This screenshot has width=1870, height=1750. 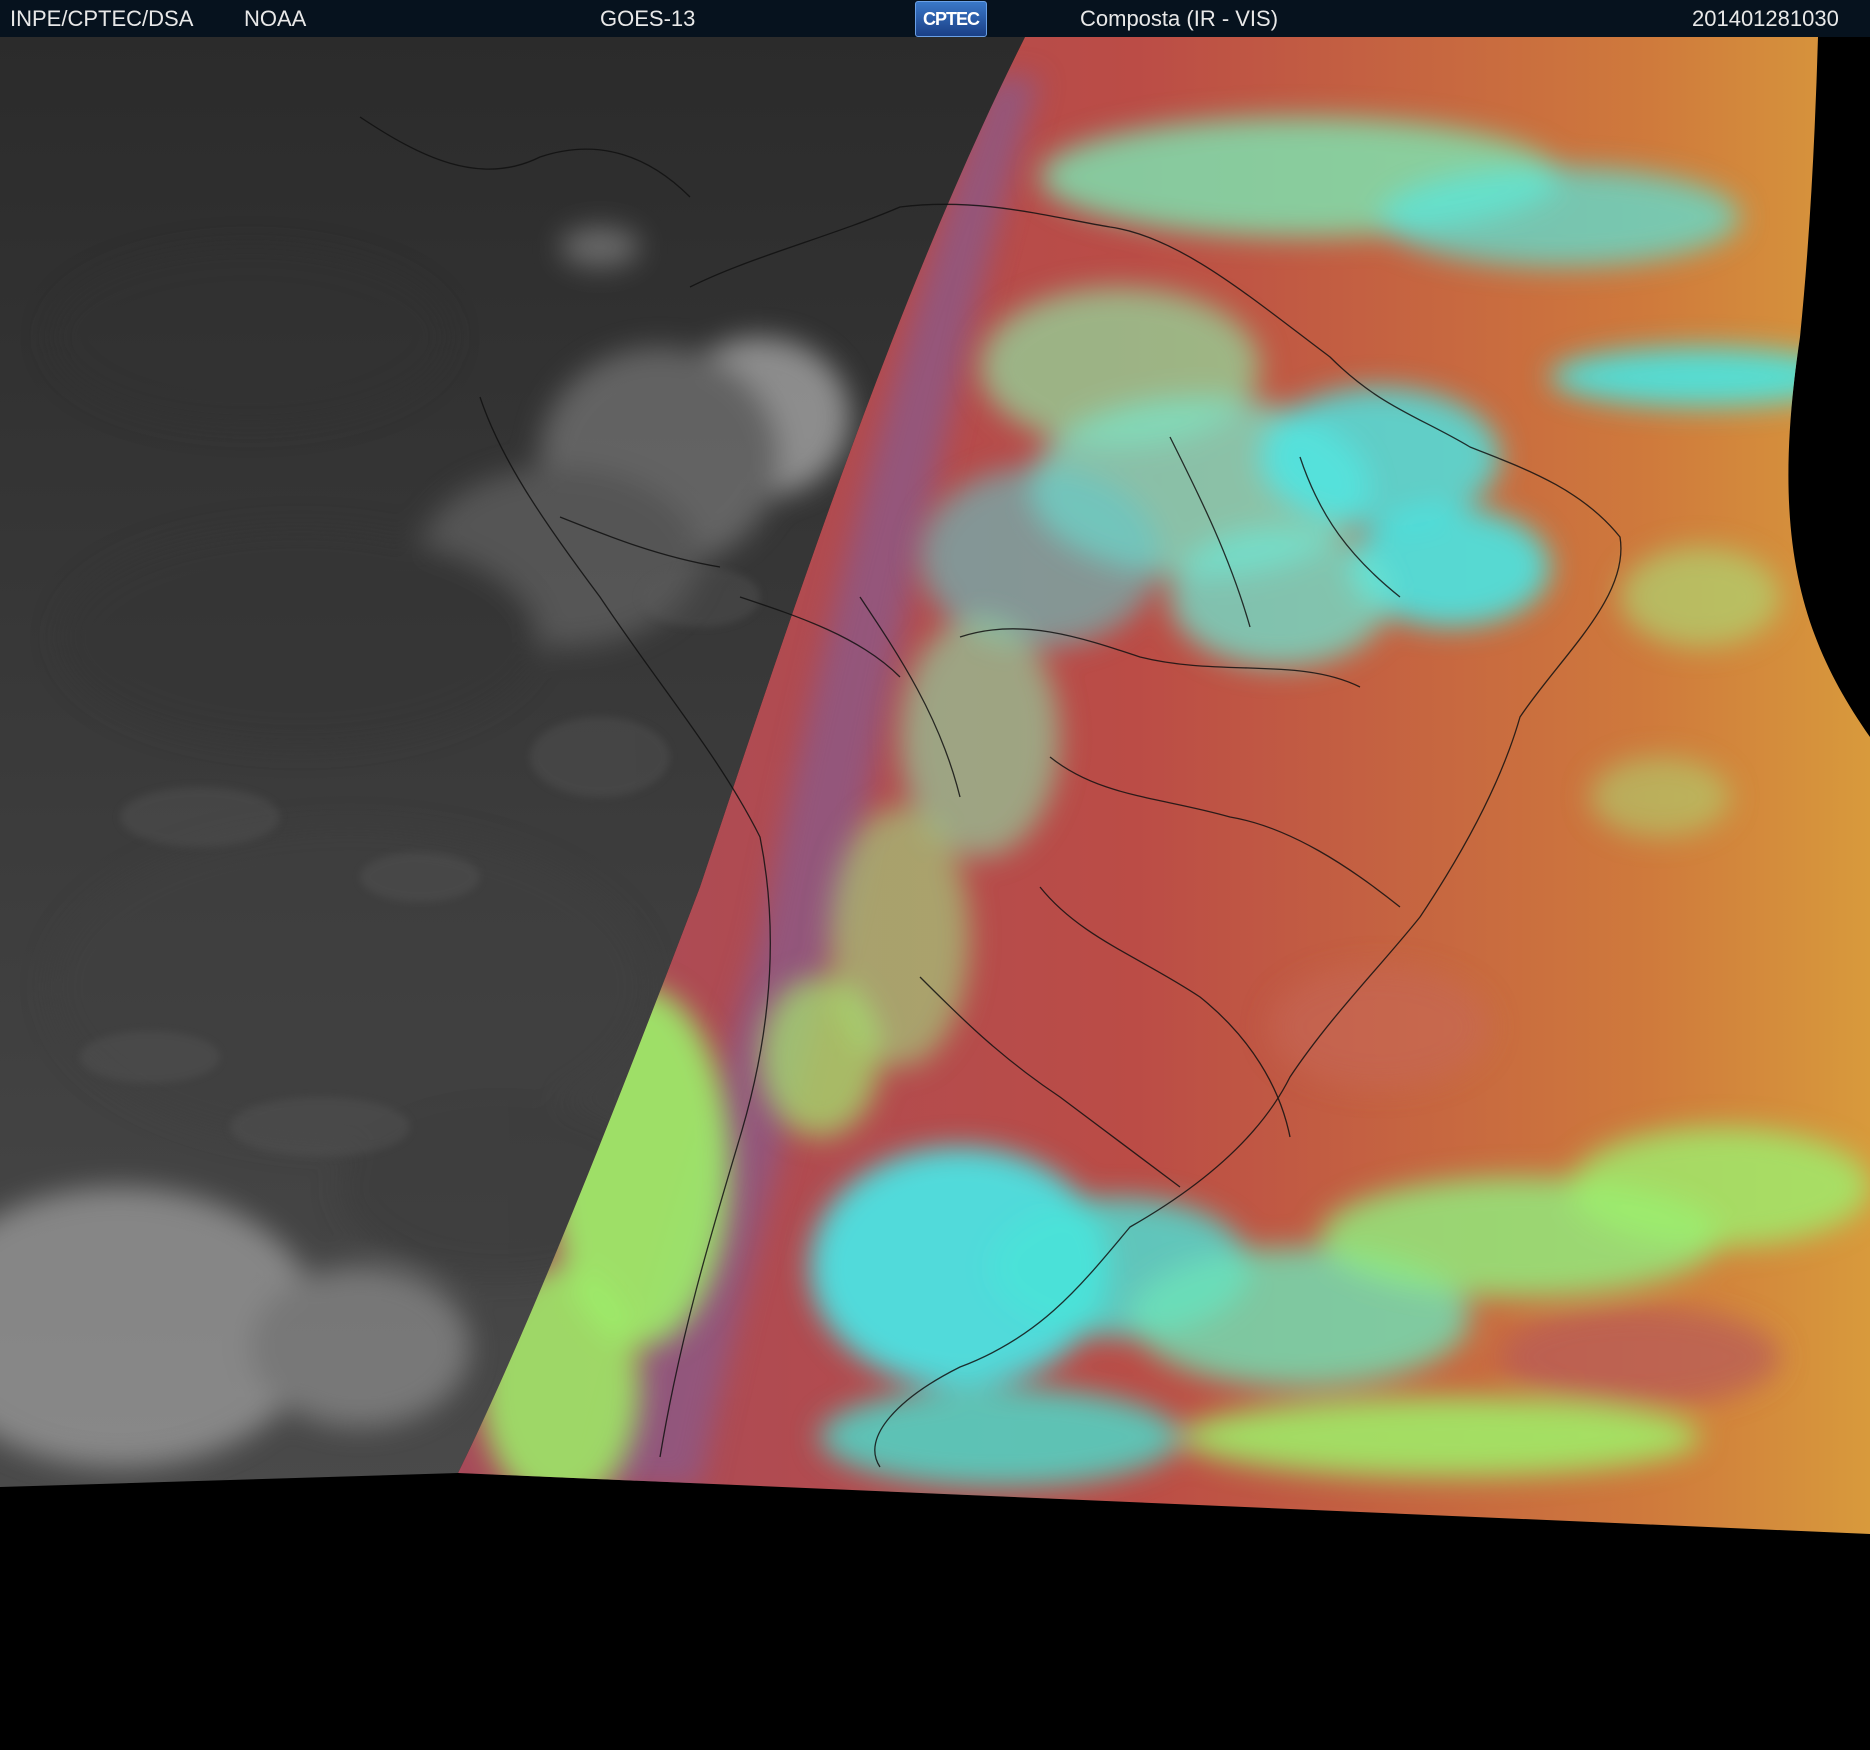 What do you see at coordinates (275, 18) in the screenshot?
I see `partner-label: NOAA` at bounding box center [275, 18].